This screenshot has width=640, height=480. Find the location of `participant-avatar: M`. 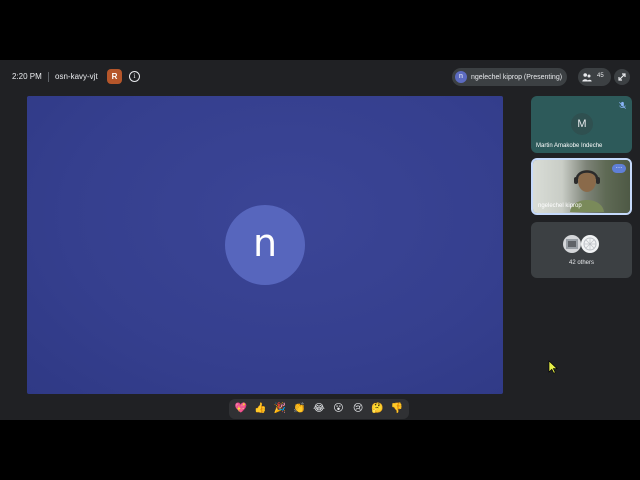

participant-avatar: M is located at coordinates (582, 124).